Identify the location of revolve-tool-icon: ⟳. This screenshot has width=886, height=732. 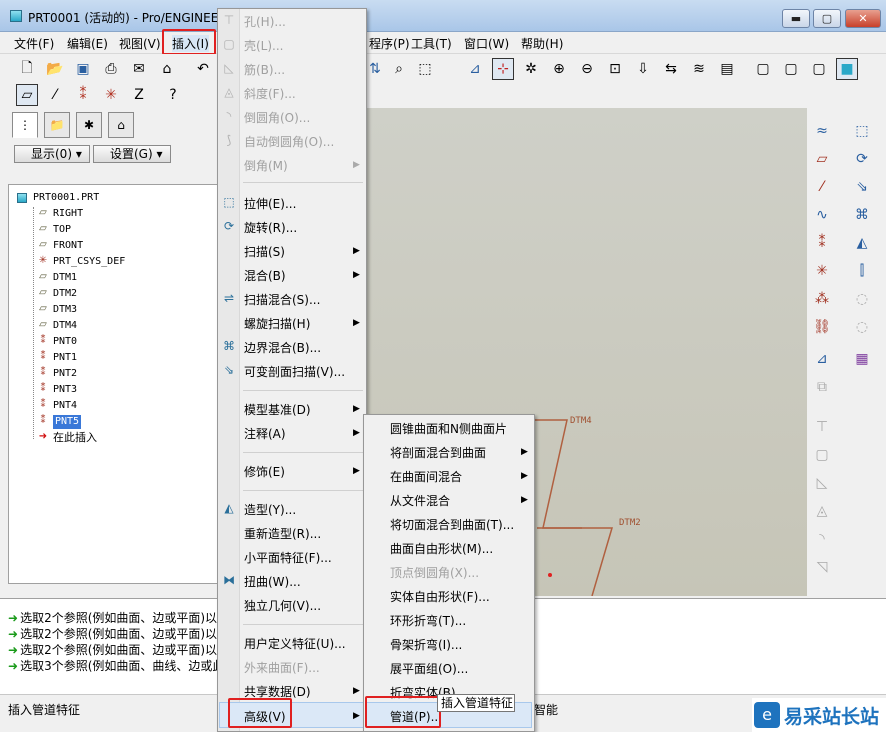
(862, 159).